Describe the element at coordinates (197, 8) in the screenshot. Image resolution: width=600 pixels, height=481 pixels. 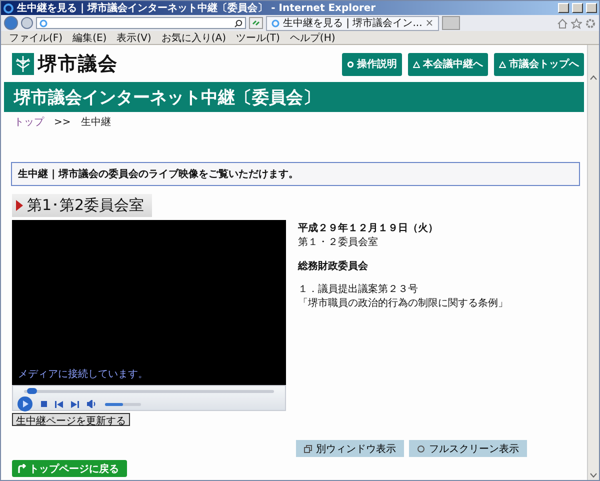
I see `window-title: 生中継を見る | 堺市議会インターネット中継〔委員会〕 - Internet Explorer` at that location.